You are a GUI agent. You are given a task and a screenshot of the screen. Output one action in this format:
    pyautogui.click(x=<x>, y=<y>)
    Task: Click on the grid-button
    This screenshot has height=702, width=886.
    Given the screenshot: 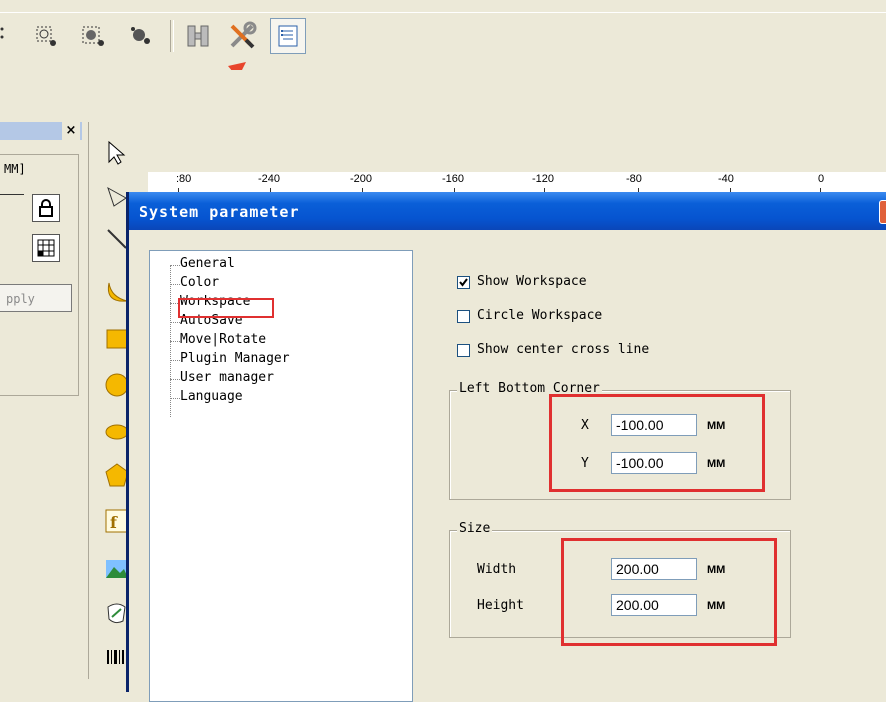 What is the action you would take?
    pyautogui.click(x=46, y=248)
    